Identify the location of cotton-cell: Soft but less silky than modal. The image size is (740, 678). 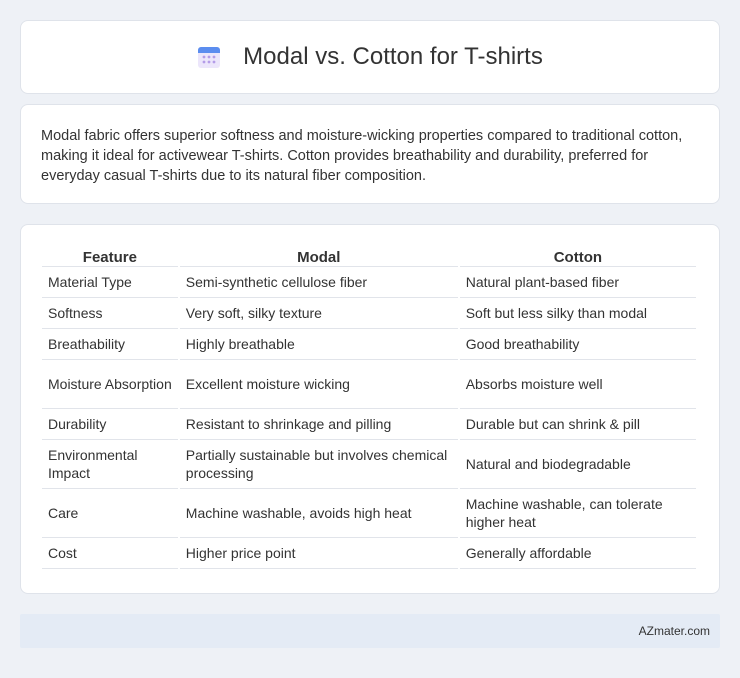
(577, 313).